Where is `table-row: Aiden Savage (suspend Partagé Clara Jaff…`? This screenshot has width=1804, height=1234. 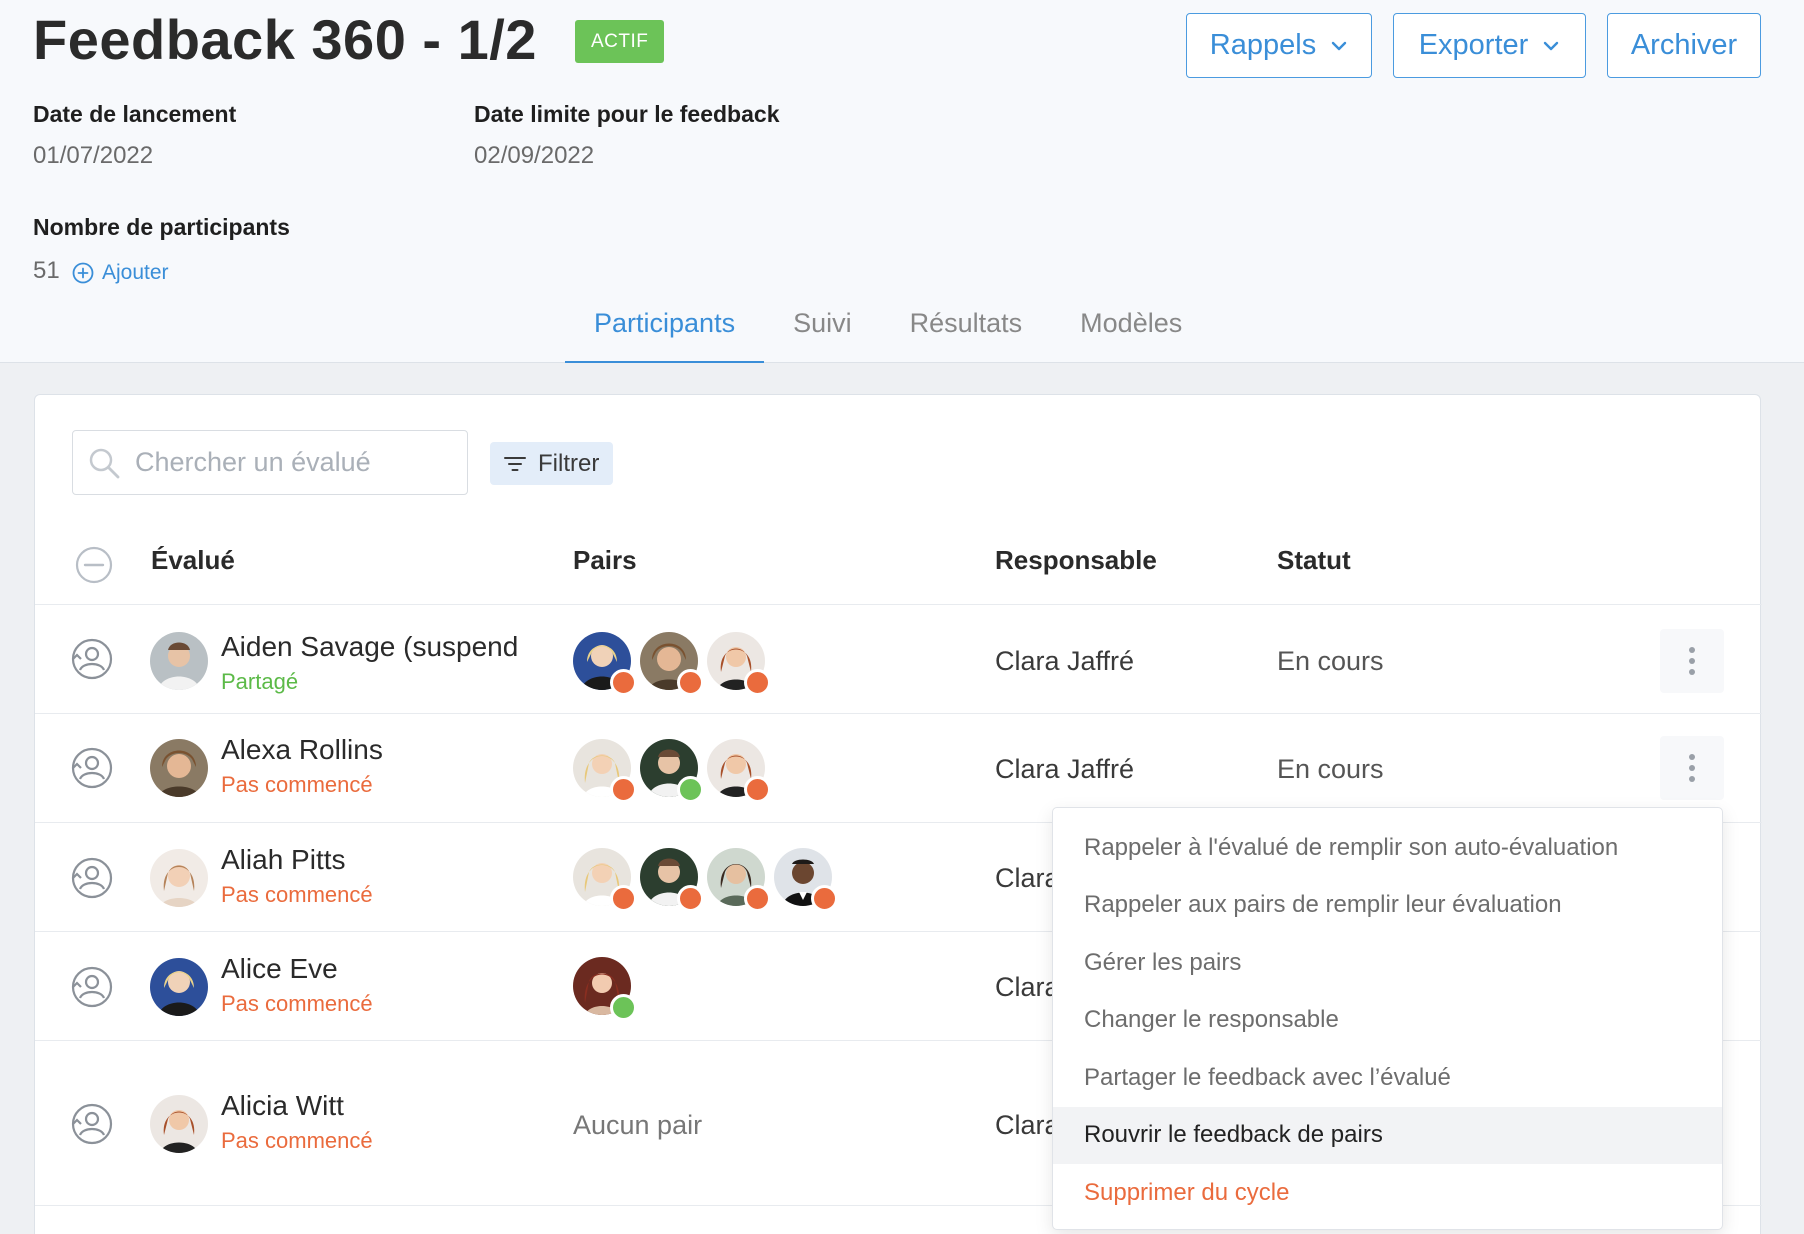 table-row: Aiden Savage (suspend Partagé Clara Jaff… is located at coordinates (898, 658).